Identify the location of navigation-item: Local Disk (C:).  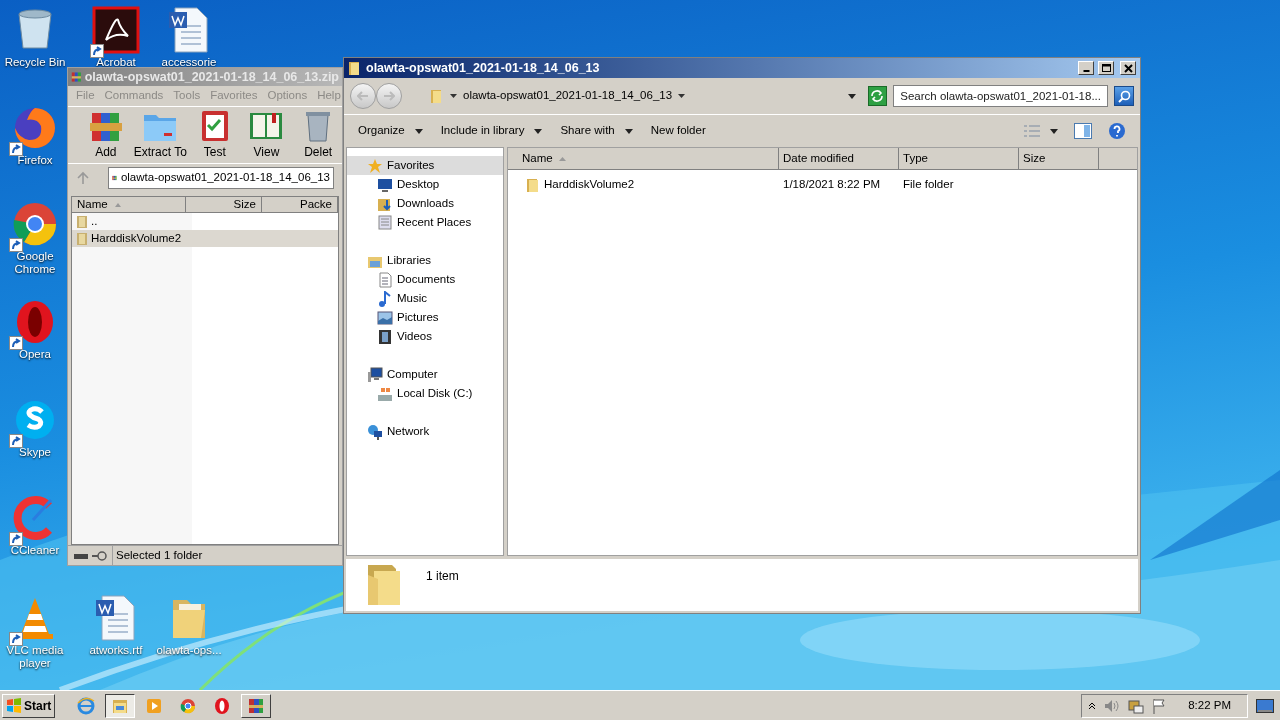
(425, 393).